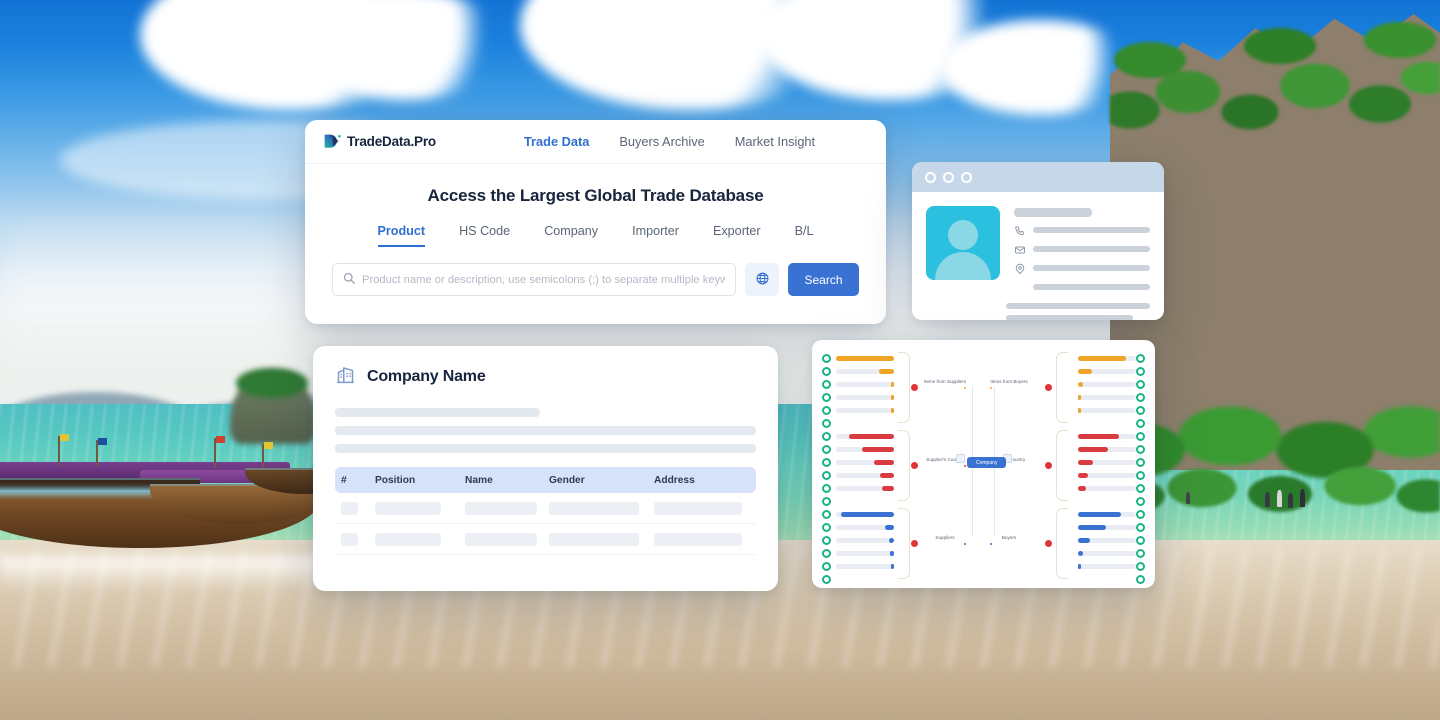 The image size is (1440, 720). Describe the element at coordinates (594, 539) in the screenshot. I see `cell-gender` at that location.